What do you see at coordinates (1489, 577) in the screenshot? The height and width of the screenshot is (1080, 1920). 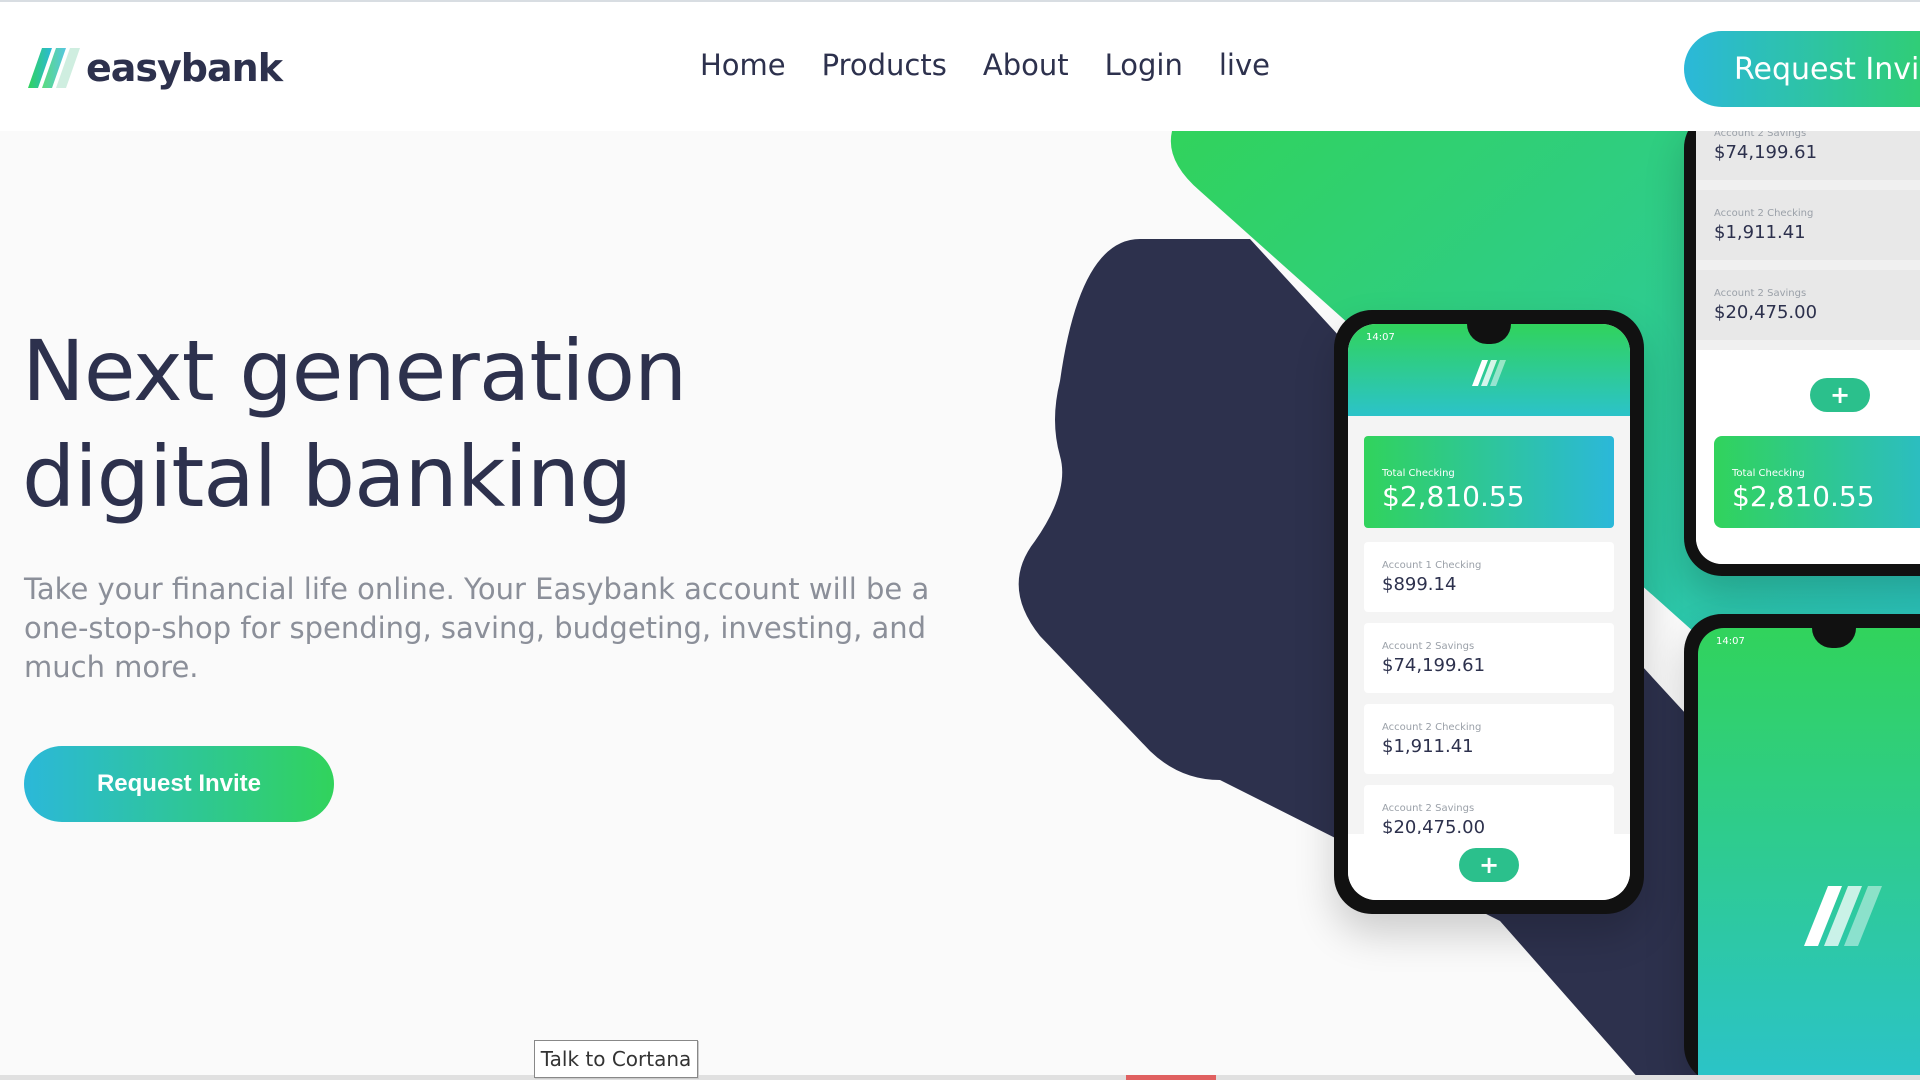 I see `main-account-row-1: Account 1 Checking $899.14` at bounding box center [1489, 577].